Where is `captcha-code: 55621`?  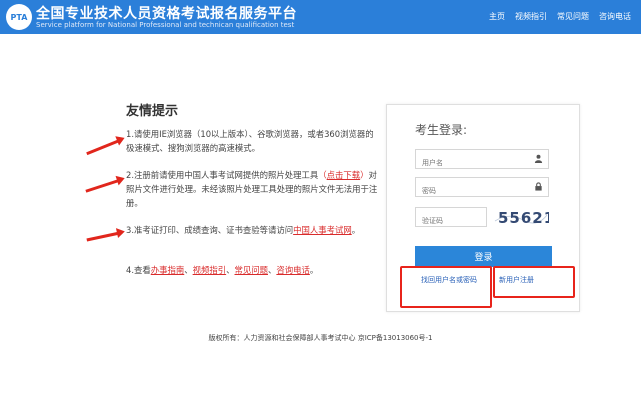 captcha-code: 55621 is located at coordinates (523, 218).